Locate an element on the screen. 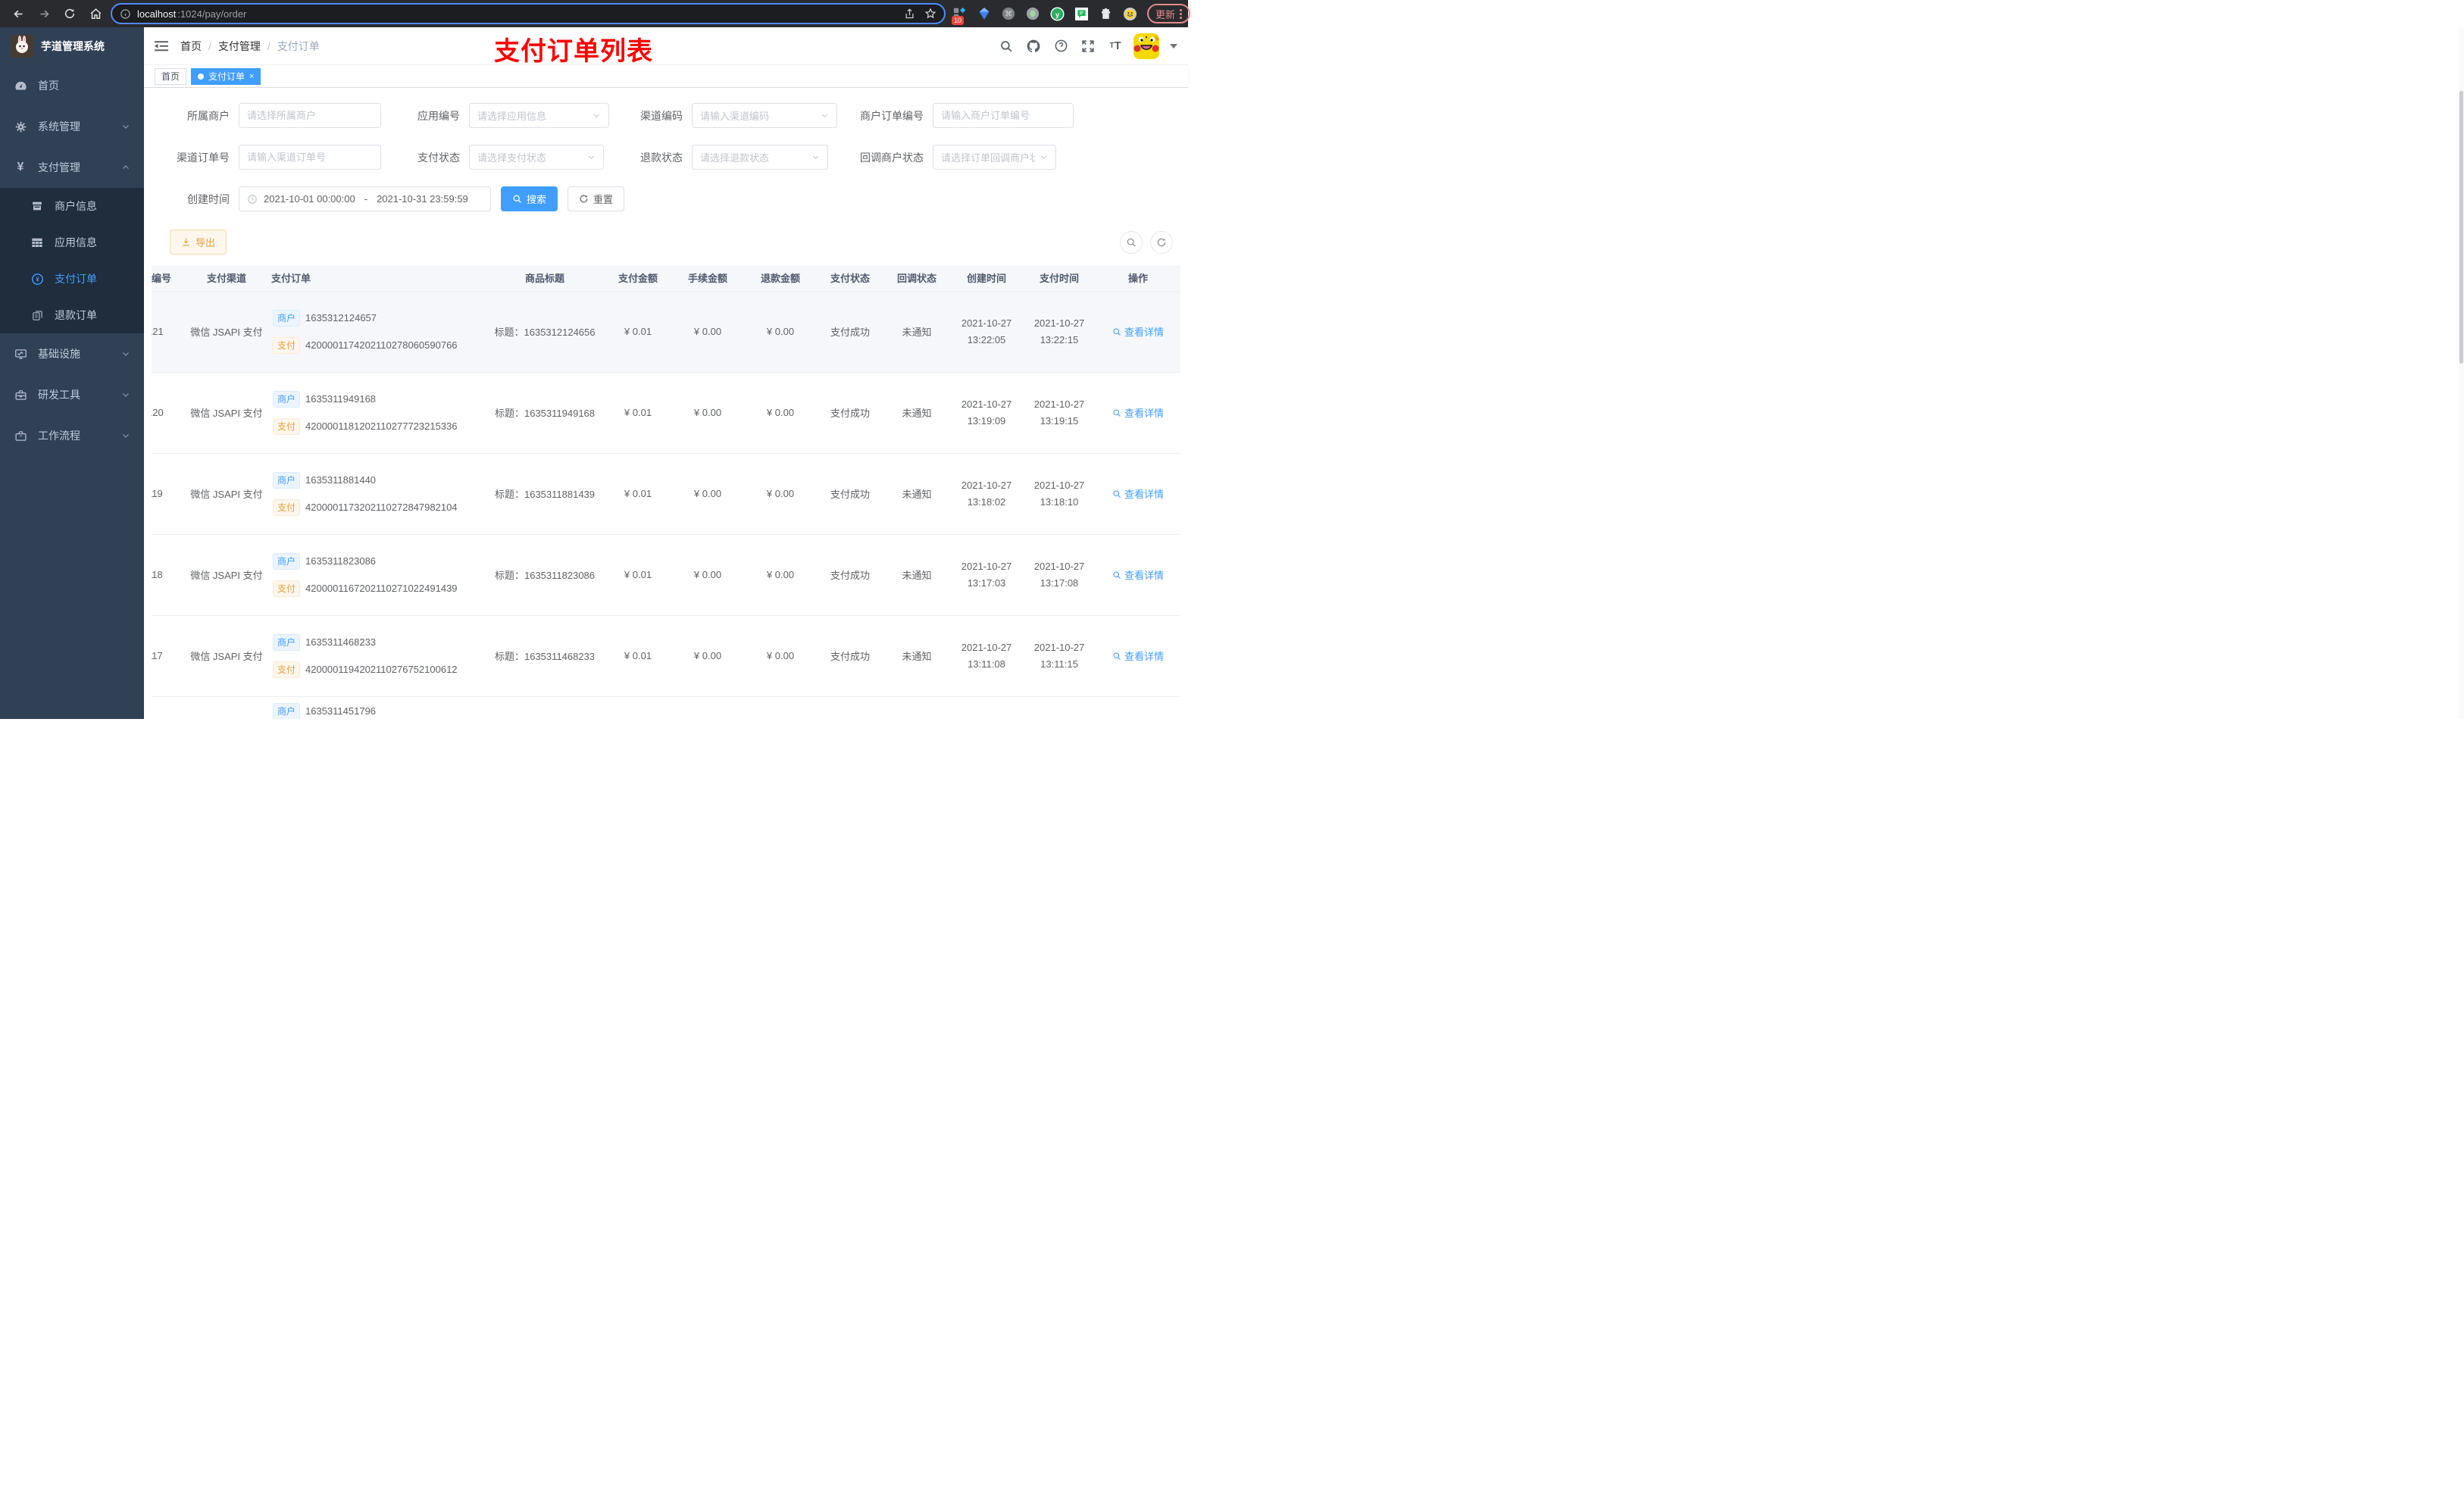 The image size is (2464, 1491). sidebar-item-payment: ¥ 支付管理 is located at coordinates (72, 167).